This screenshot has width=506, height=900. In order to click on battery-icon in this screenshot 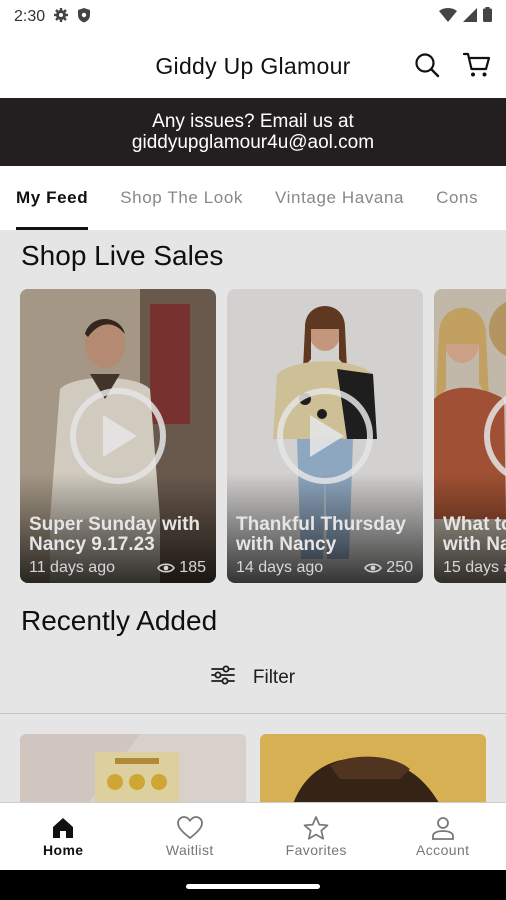, I will do `click(487, 17)`.